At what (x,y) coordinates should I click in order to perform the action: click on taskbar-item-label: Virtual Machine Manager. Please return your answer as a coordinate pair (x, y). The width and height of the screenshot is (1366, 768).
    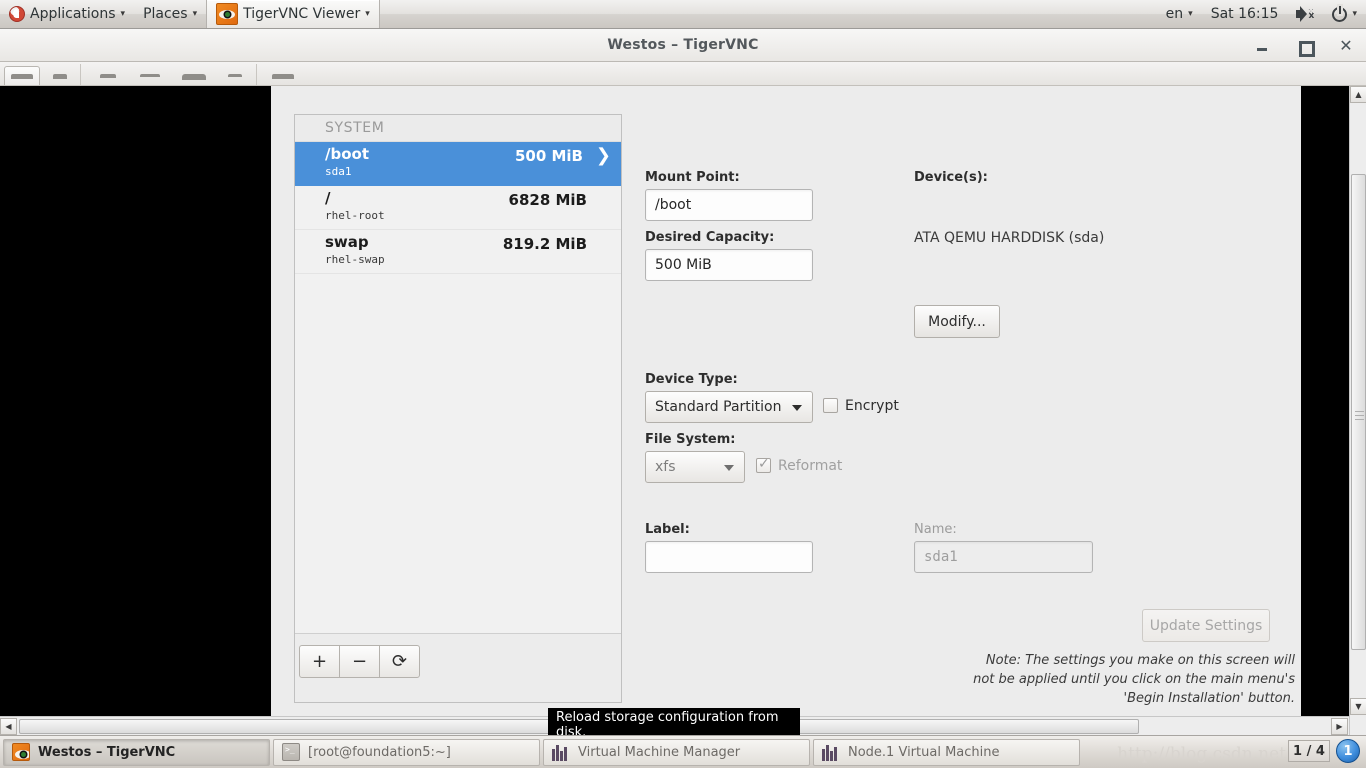
    Looking at the image, I should click on (659, 752).